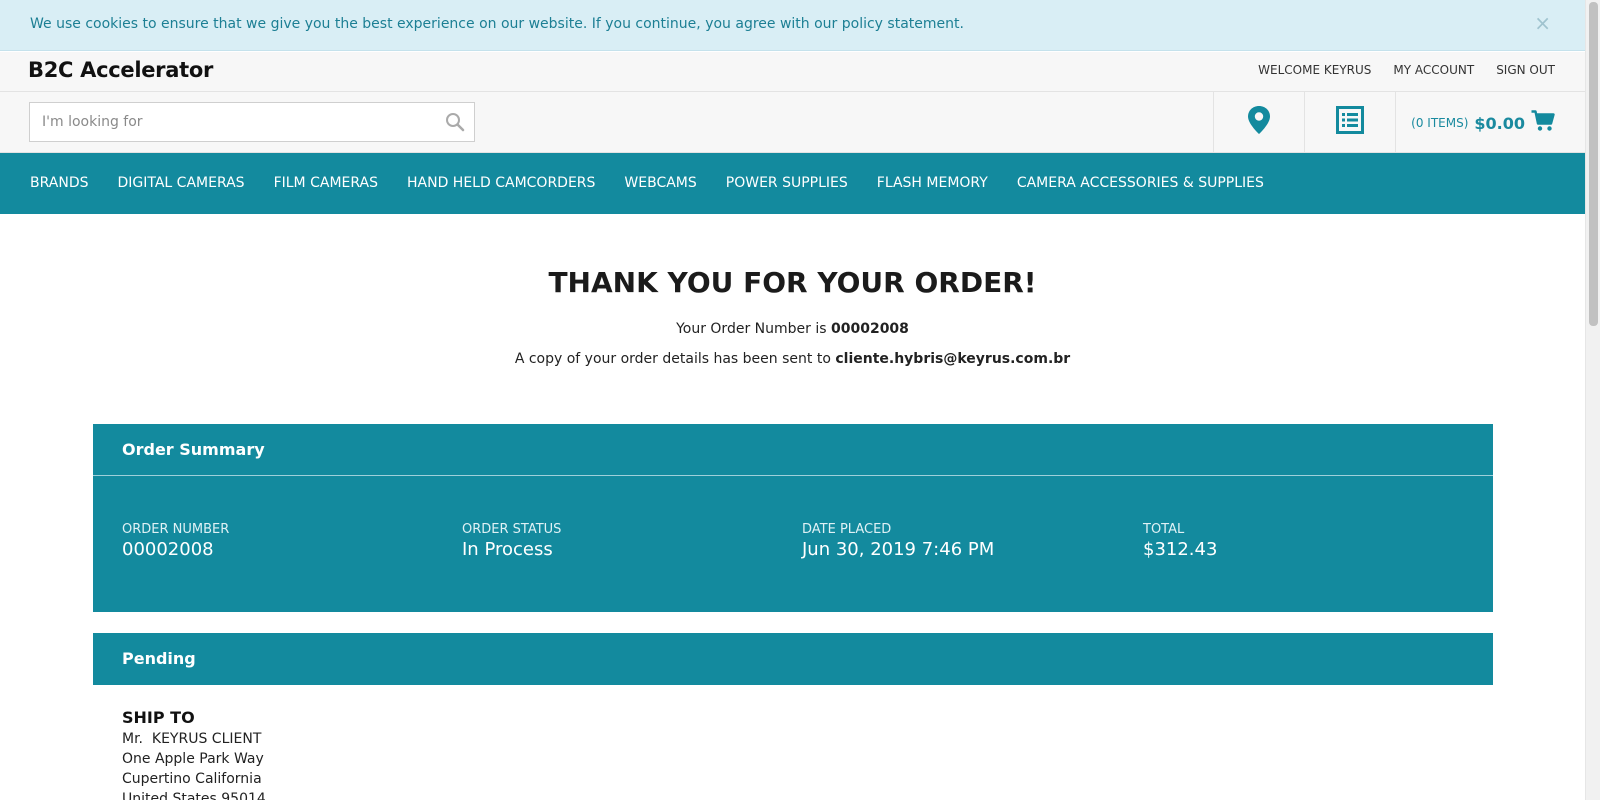 The height and width of the screenshot is (800, 1600). What do you see at coordinates (192, 739) in the screenshot?
I see `ship-to-name: Mr. KEYRUS CLIENT` at bounding box center [192, 739].